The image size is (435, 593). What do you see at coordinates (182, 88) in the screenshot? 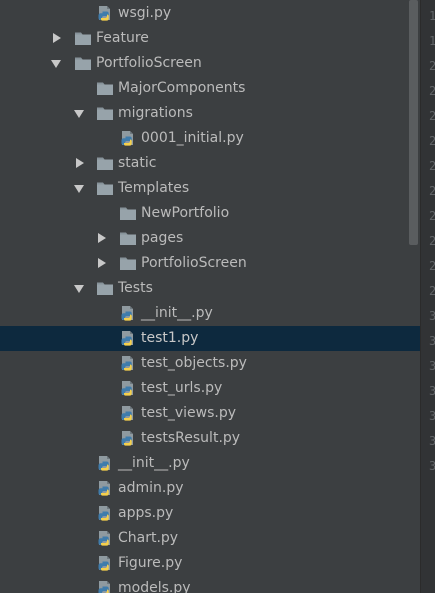
I see `tree-item-label: MajorComponents` at bounding box center [182, 88].